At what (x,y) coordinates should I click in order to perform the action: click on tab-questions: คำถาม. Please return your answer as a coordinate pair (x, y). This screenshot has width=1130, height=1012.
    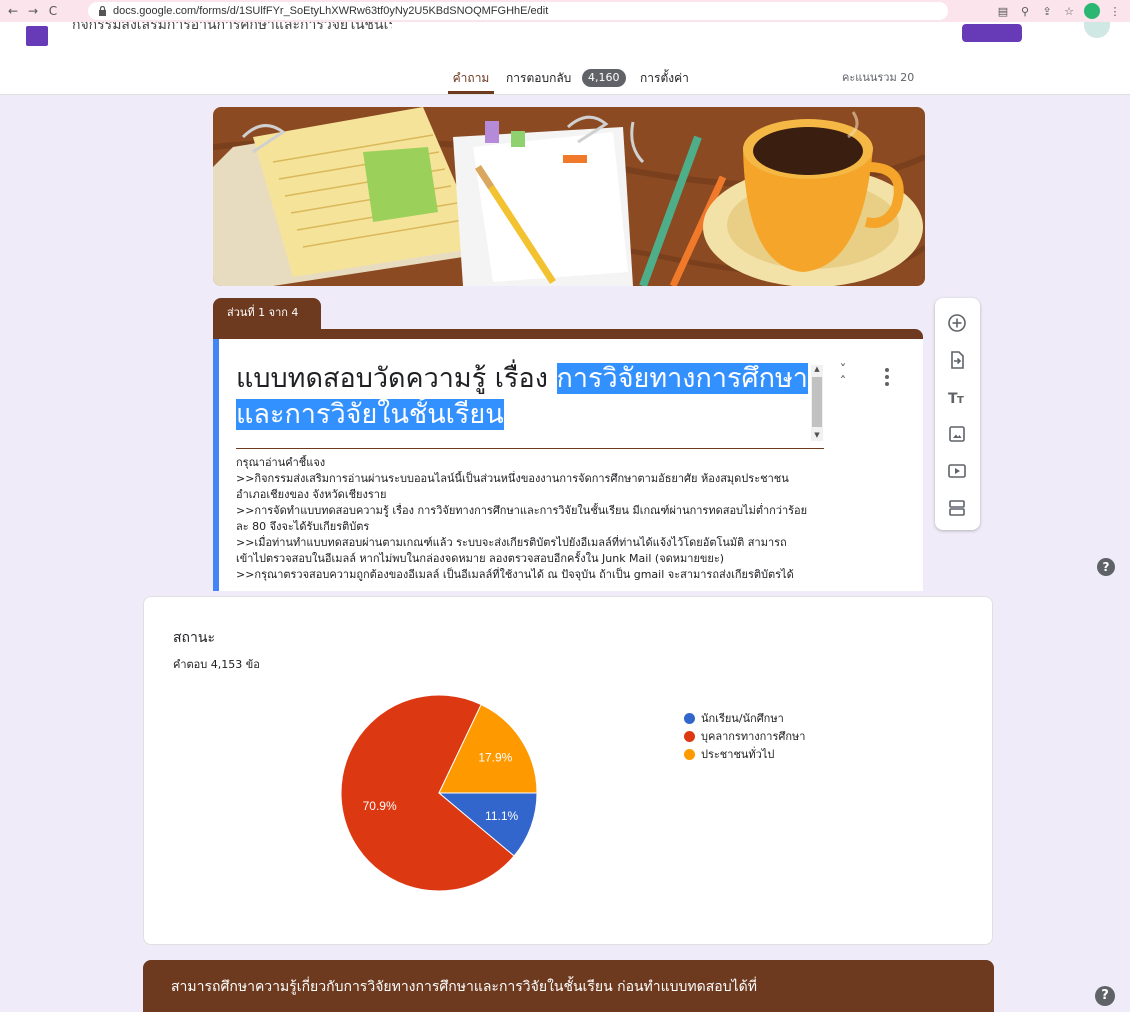
    Looking at the image, I should click on (471, 80).